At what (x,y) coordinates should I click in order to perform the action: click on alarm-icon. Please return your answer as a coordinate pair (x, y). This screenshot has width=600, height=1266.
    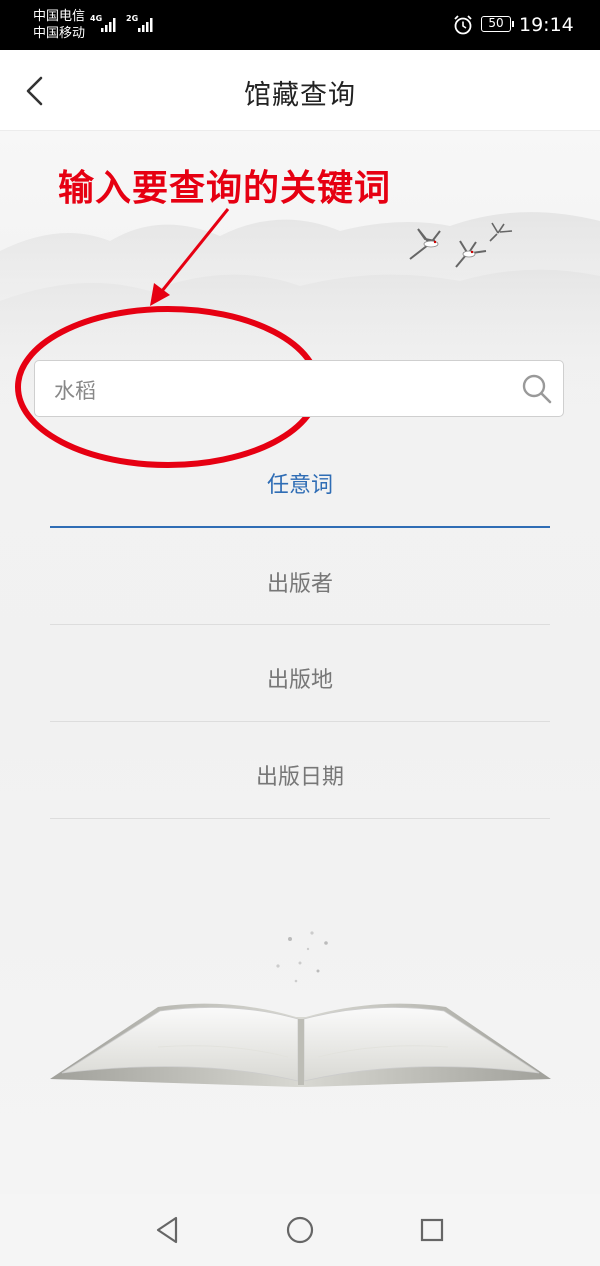
    Looking at the image, I should click on (463, 25).